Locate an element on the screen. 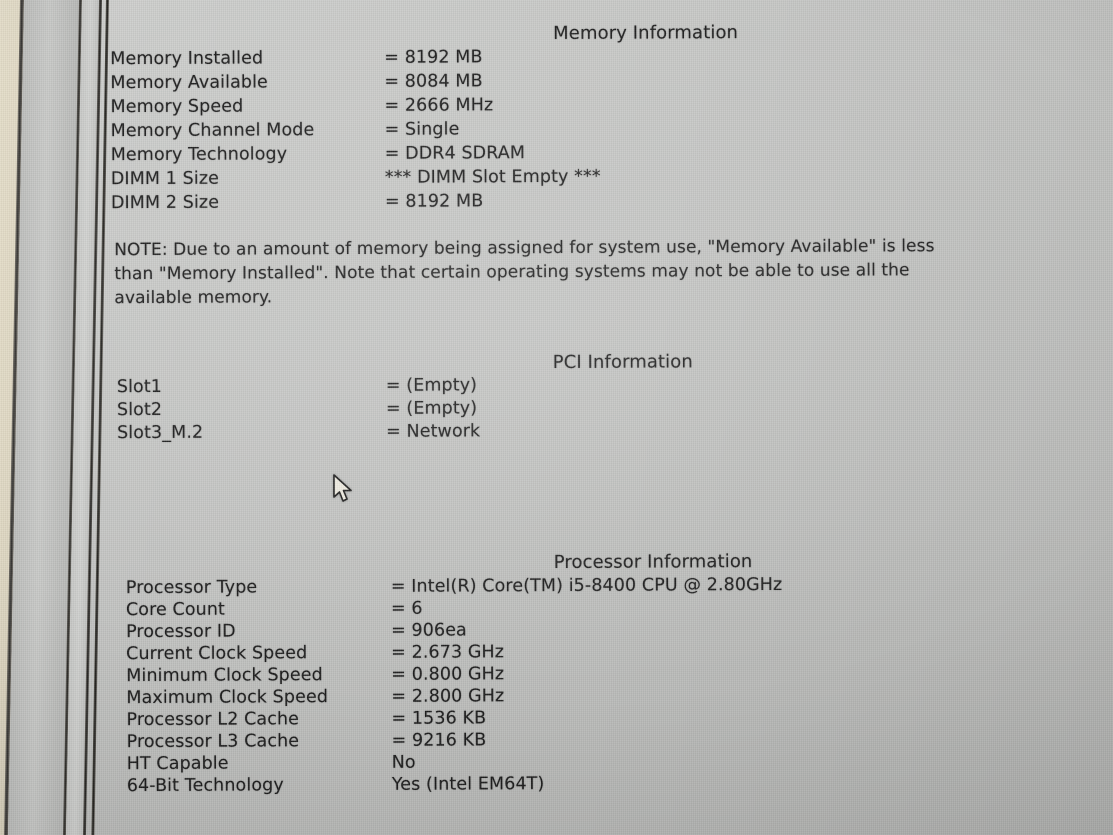 This screenshot has width=1113, height=835. value-memory-technology: = DDR4 SDRAM is located at coordinates (455, 153).